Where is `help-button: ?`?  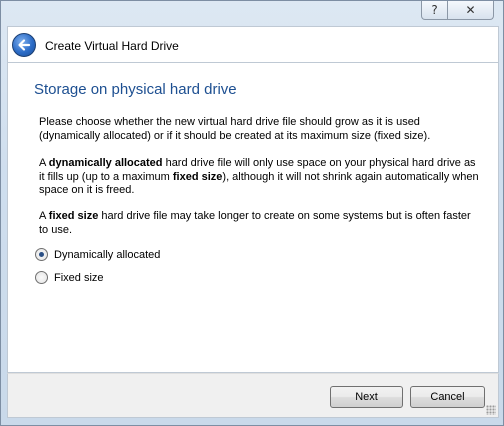
help-button: ? is located at coordinates (434, 10).